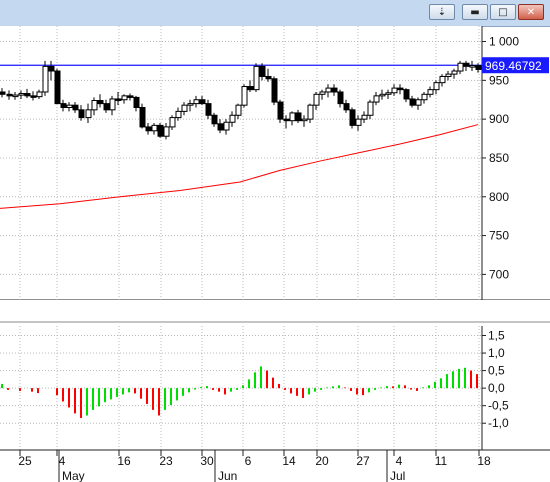  Describe the element at coordinates (289, 461) in the screenshot. I see `day-label: 14` at that location.